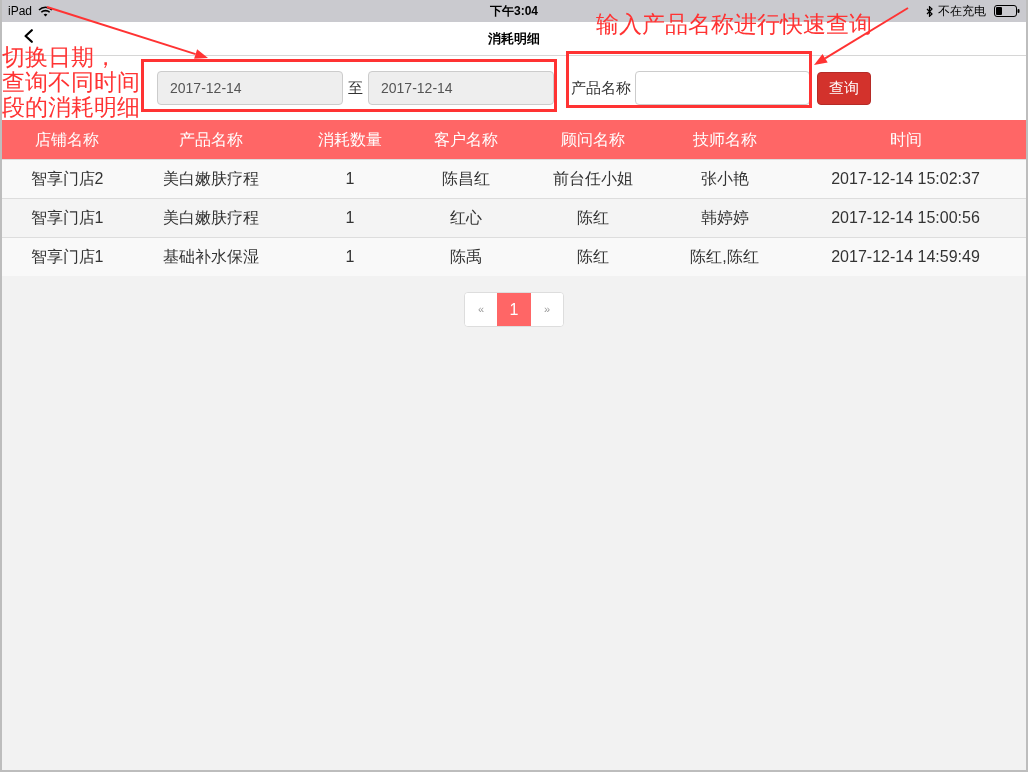 The image size is (1028, 772). What do you see at coordinates (905, 218) in the screenshot?
I see `table-cell-text: 2017-12-14 15:00:56` at bounding box center [905, 218].